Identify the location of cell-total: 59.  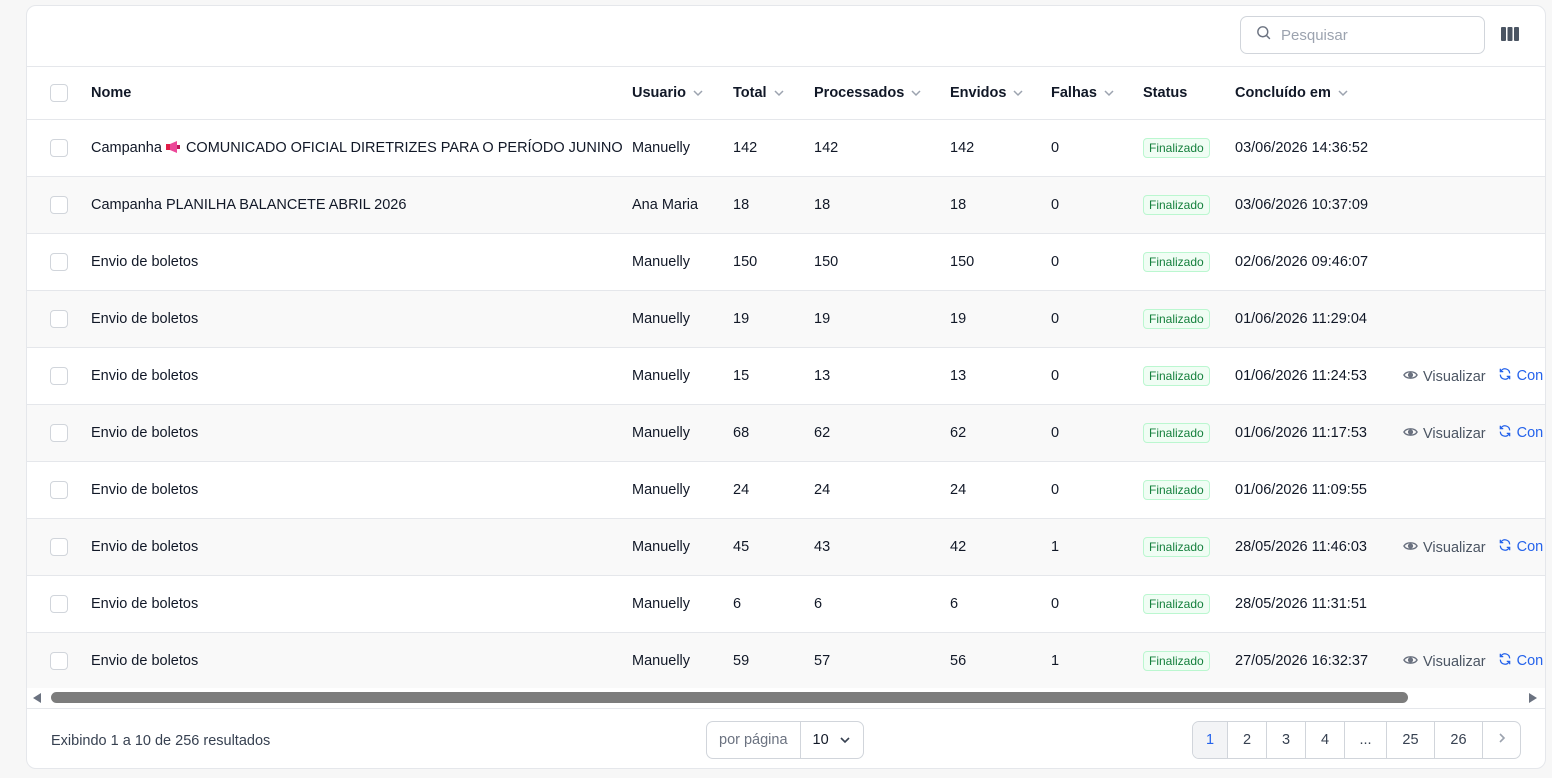
(741, 660).